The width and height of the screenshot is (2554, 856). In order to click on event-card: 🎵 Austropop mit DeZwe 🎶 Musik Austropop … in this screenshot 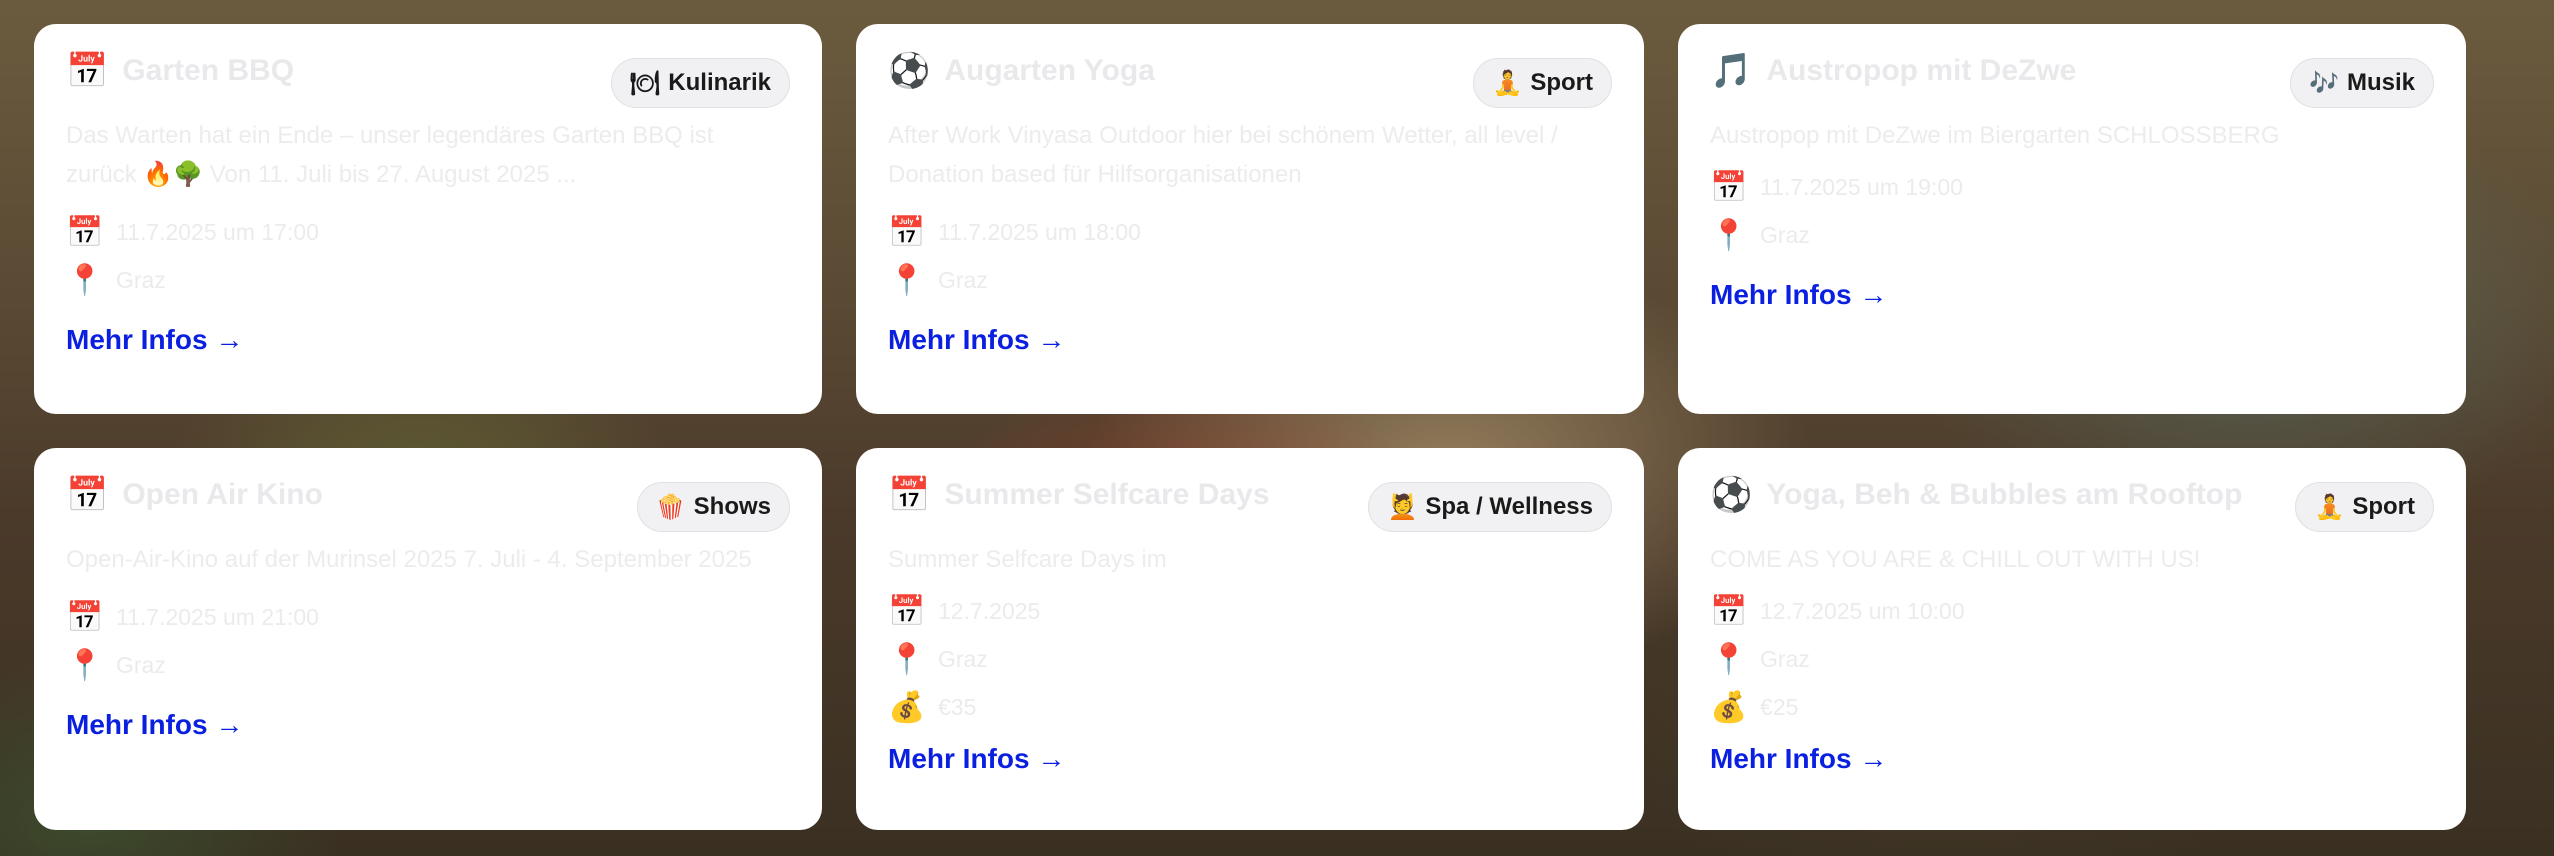, I will do `click(2072, 219)`.